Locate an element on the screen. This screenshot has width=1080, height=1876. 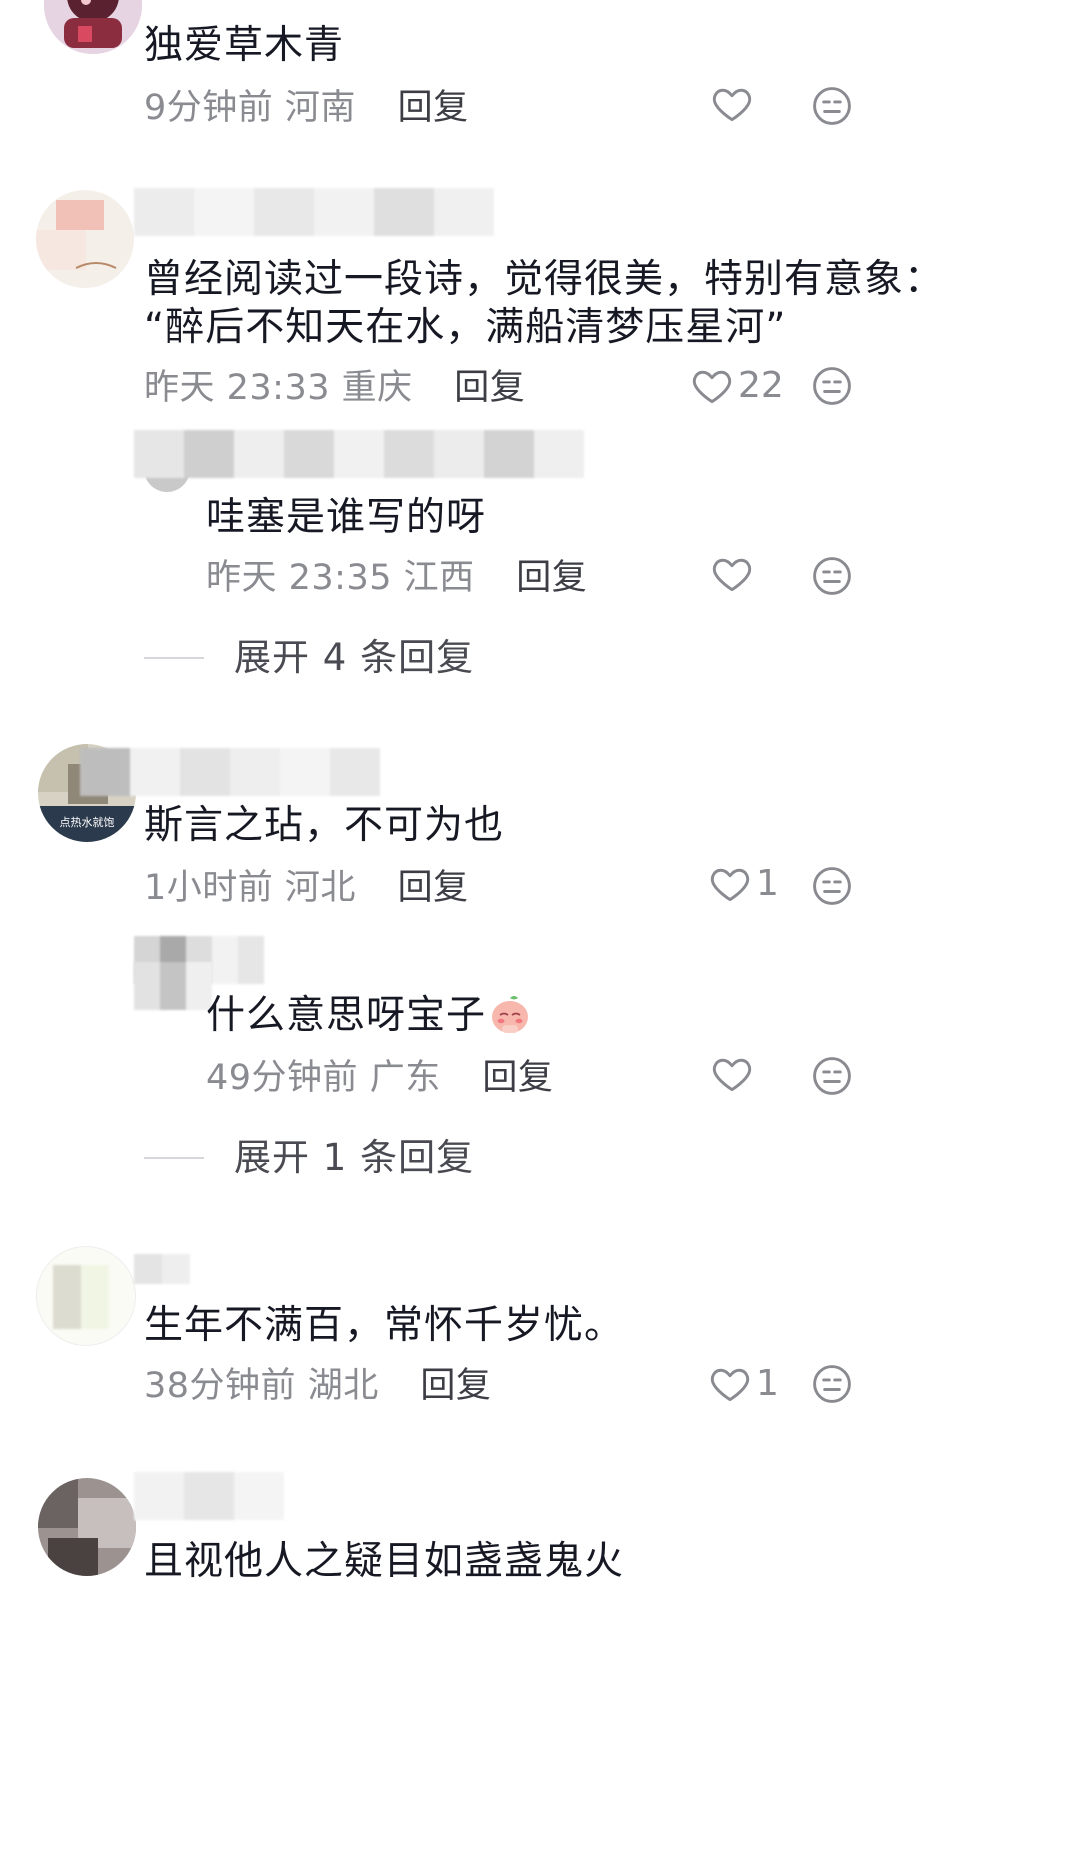
reply-time: 昨天 23:35 is located at coordinates (299, 578).